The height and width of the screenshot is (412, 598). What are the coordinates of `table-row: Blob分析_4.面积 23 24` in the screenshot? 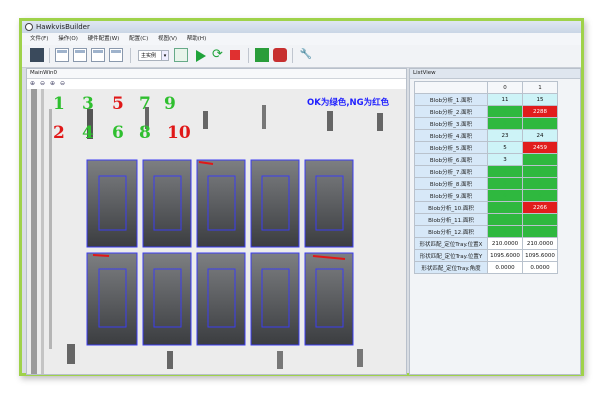 It's located at (486, 135).